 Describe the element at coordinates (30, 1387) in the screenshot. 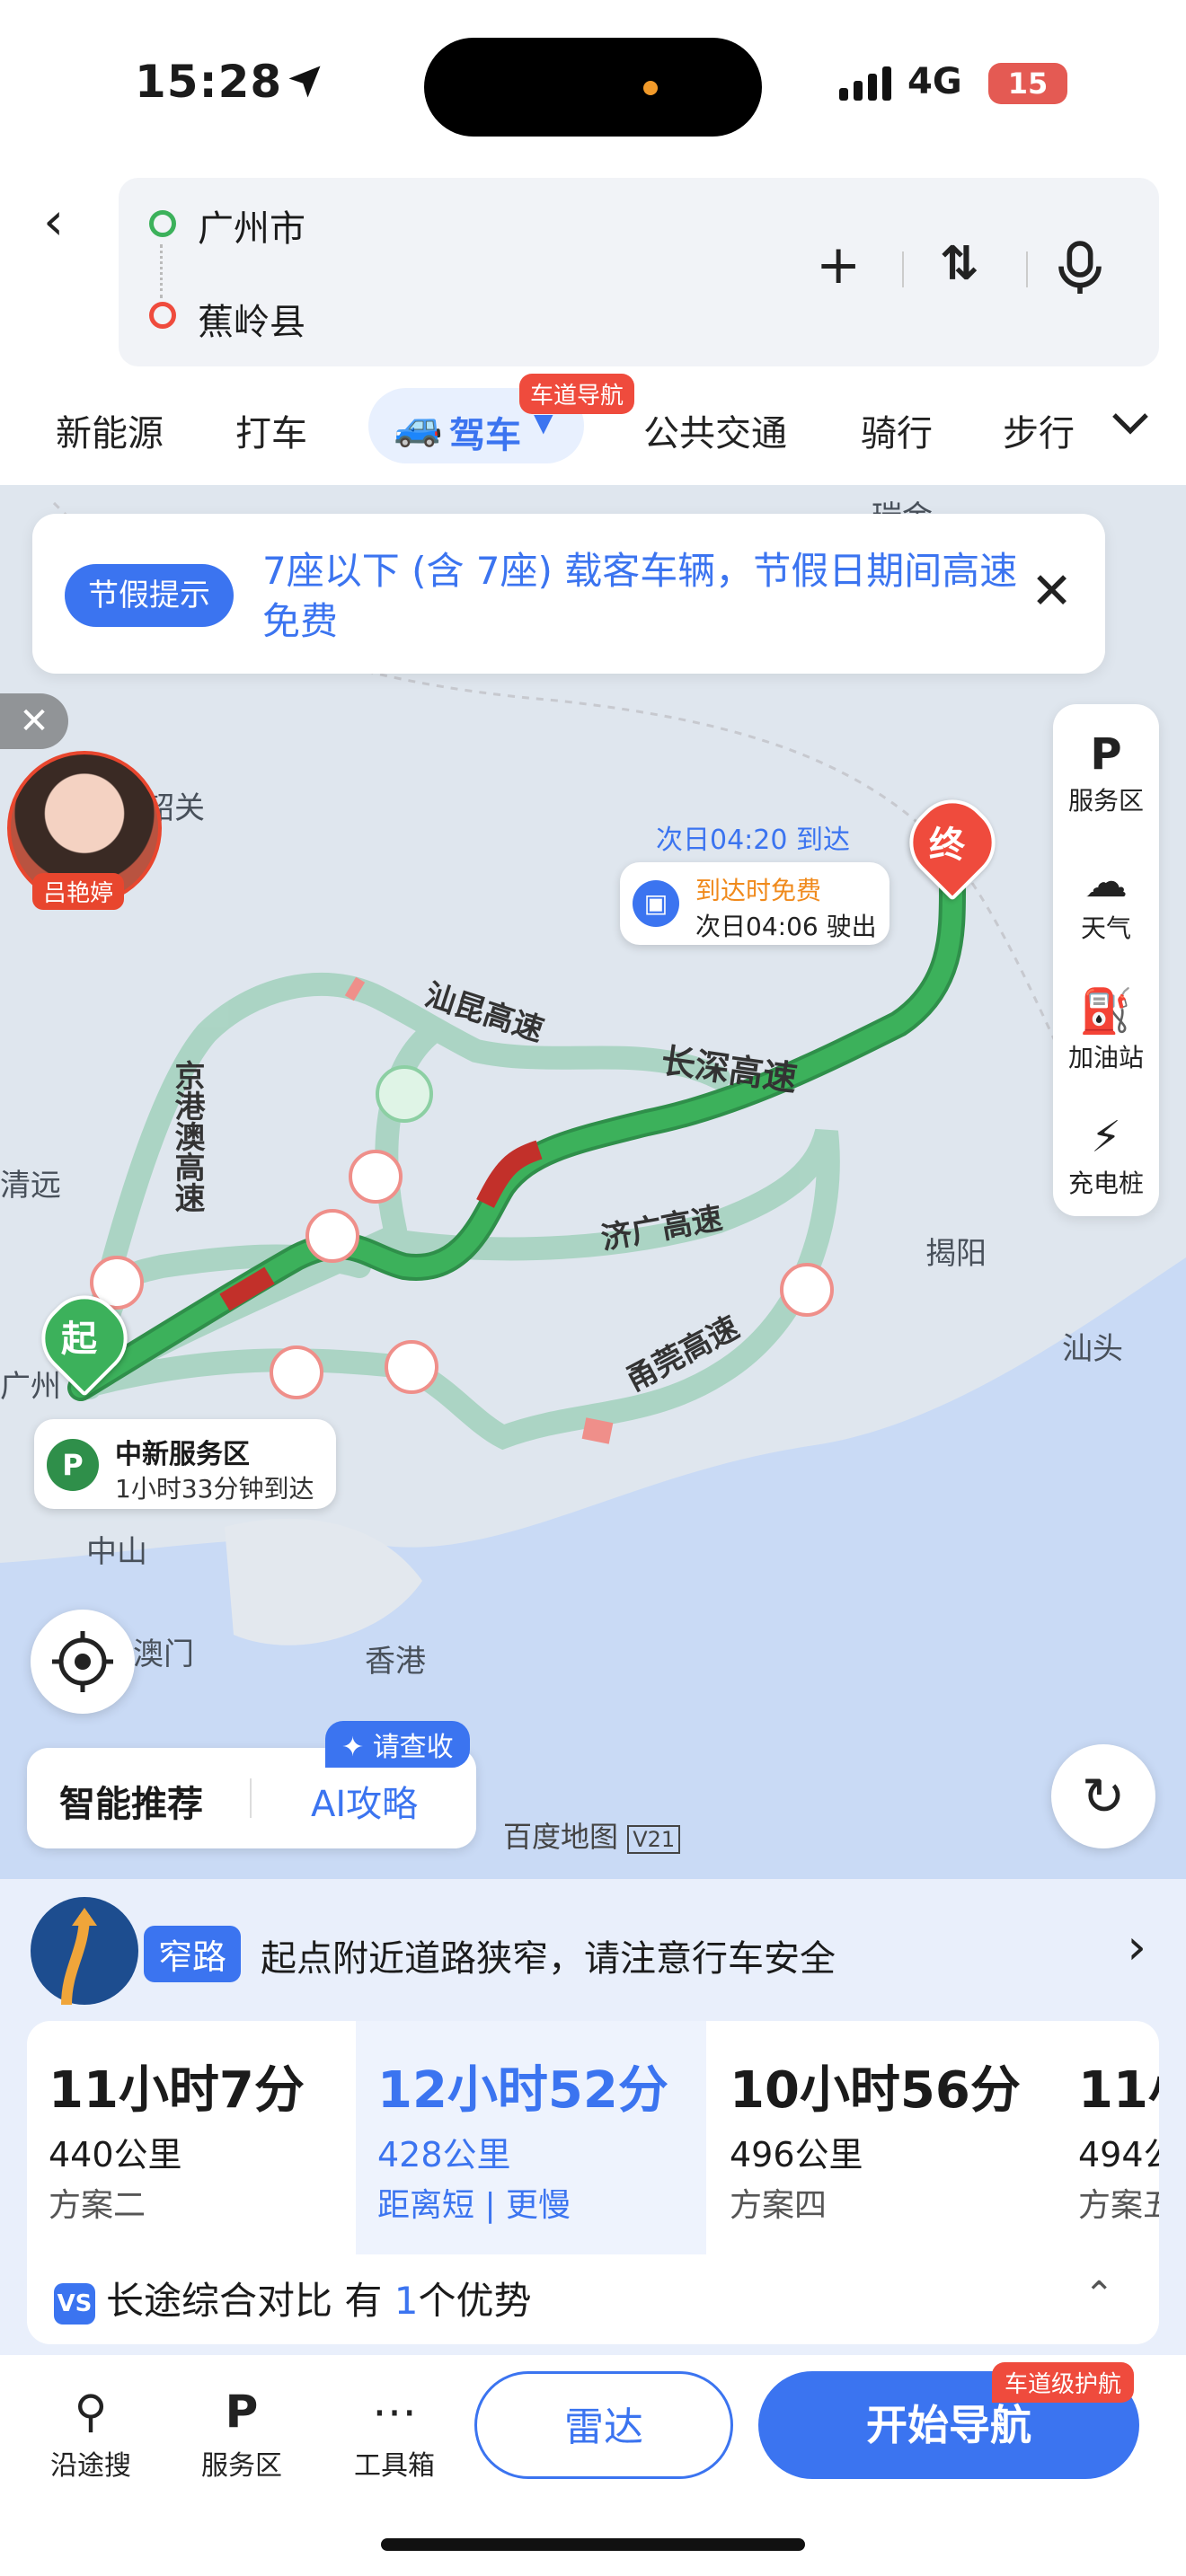

I see `map-label-guangzhou: 广州` at that location.